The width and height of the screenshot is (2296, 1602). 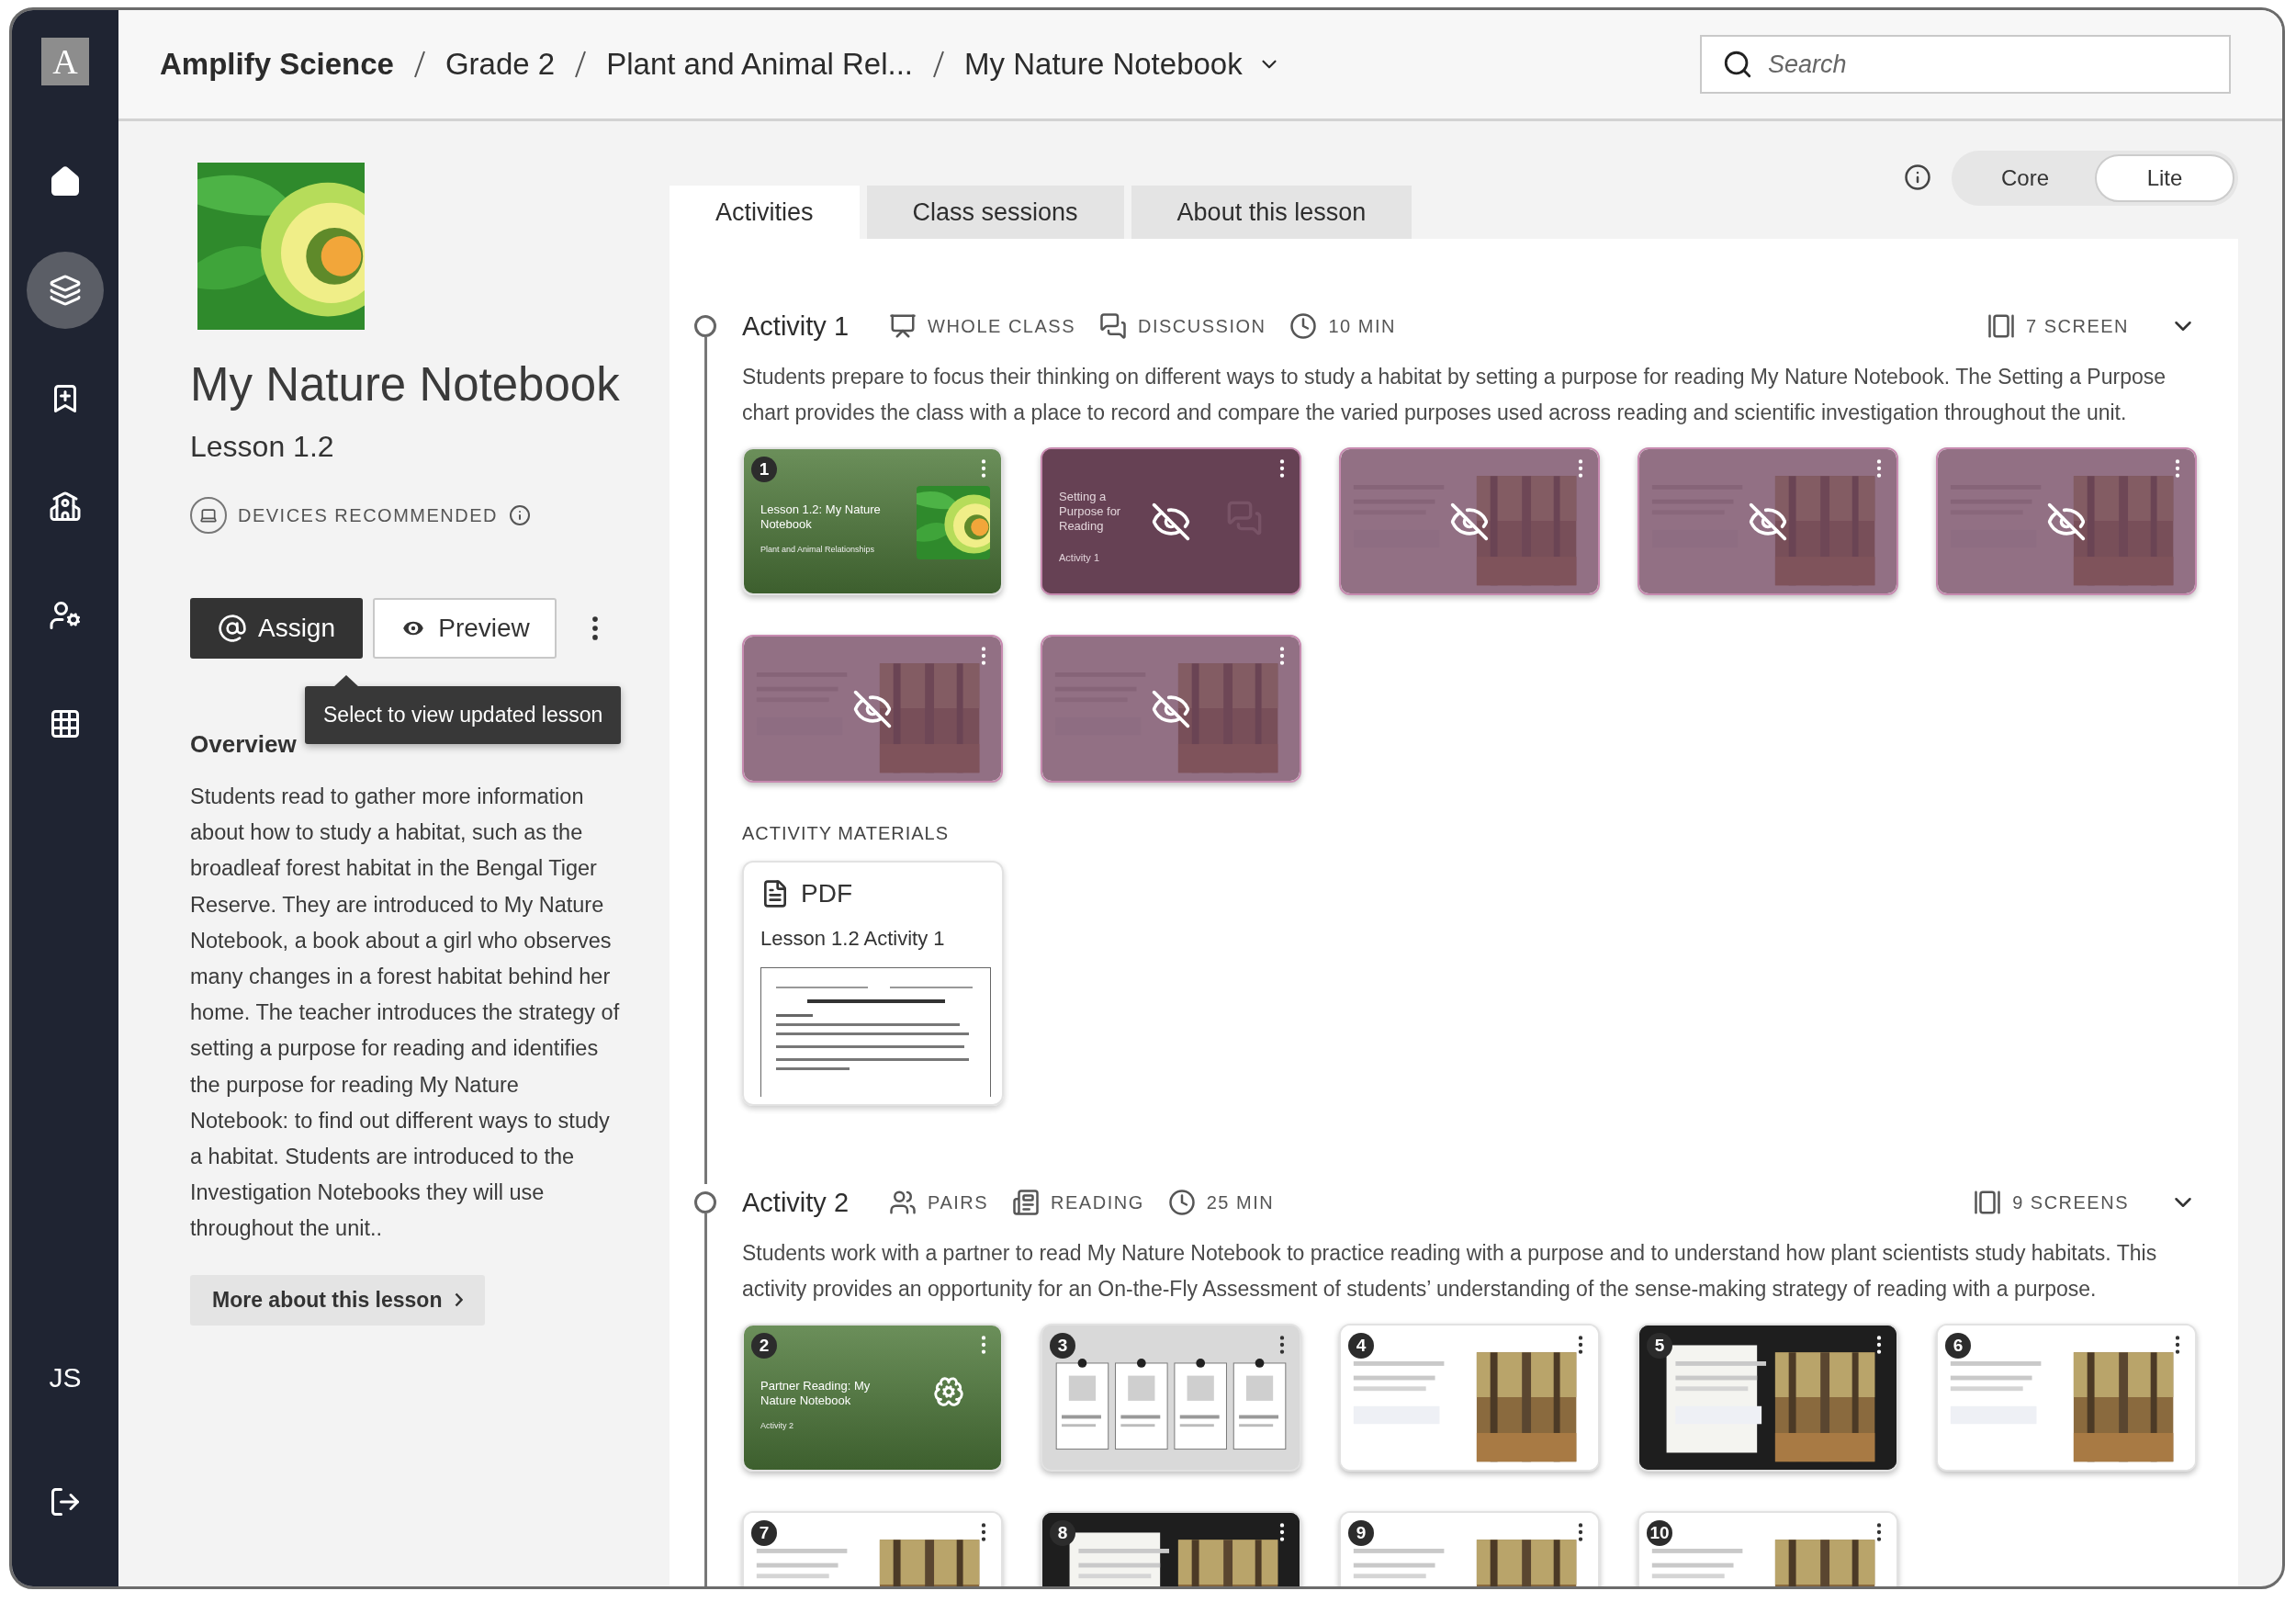 I want to click on slide-title: Lesson 1.2: My Nature Notebook, so click(x=821, y=517).